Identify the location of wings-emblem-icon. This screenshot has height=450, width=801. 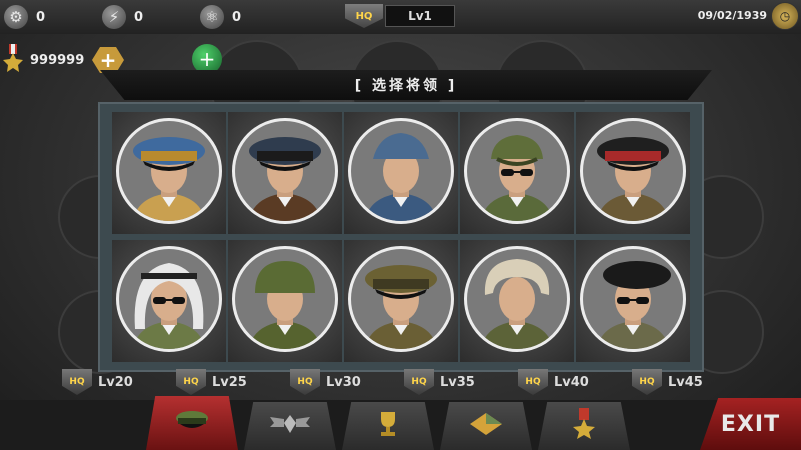
(290, 426).